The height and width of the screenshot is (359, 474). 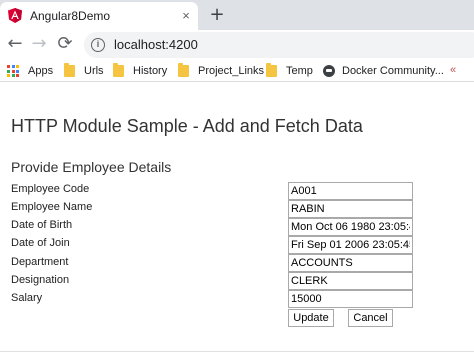 I want to click on salary-label: Salary, so click(x=27, y=298).